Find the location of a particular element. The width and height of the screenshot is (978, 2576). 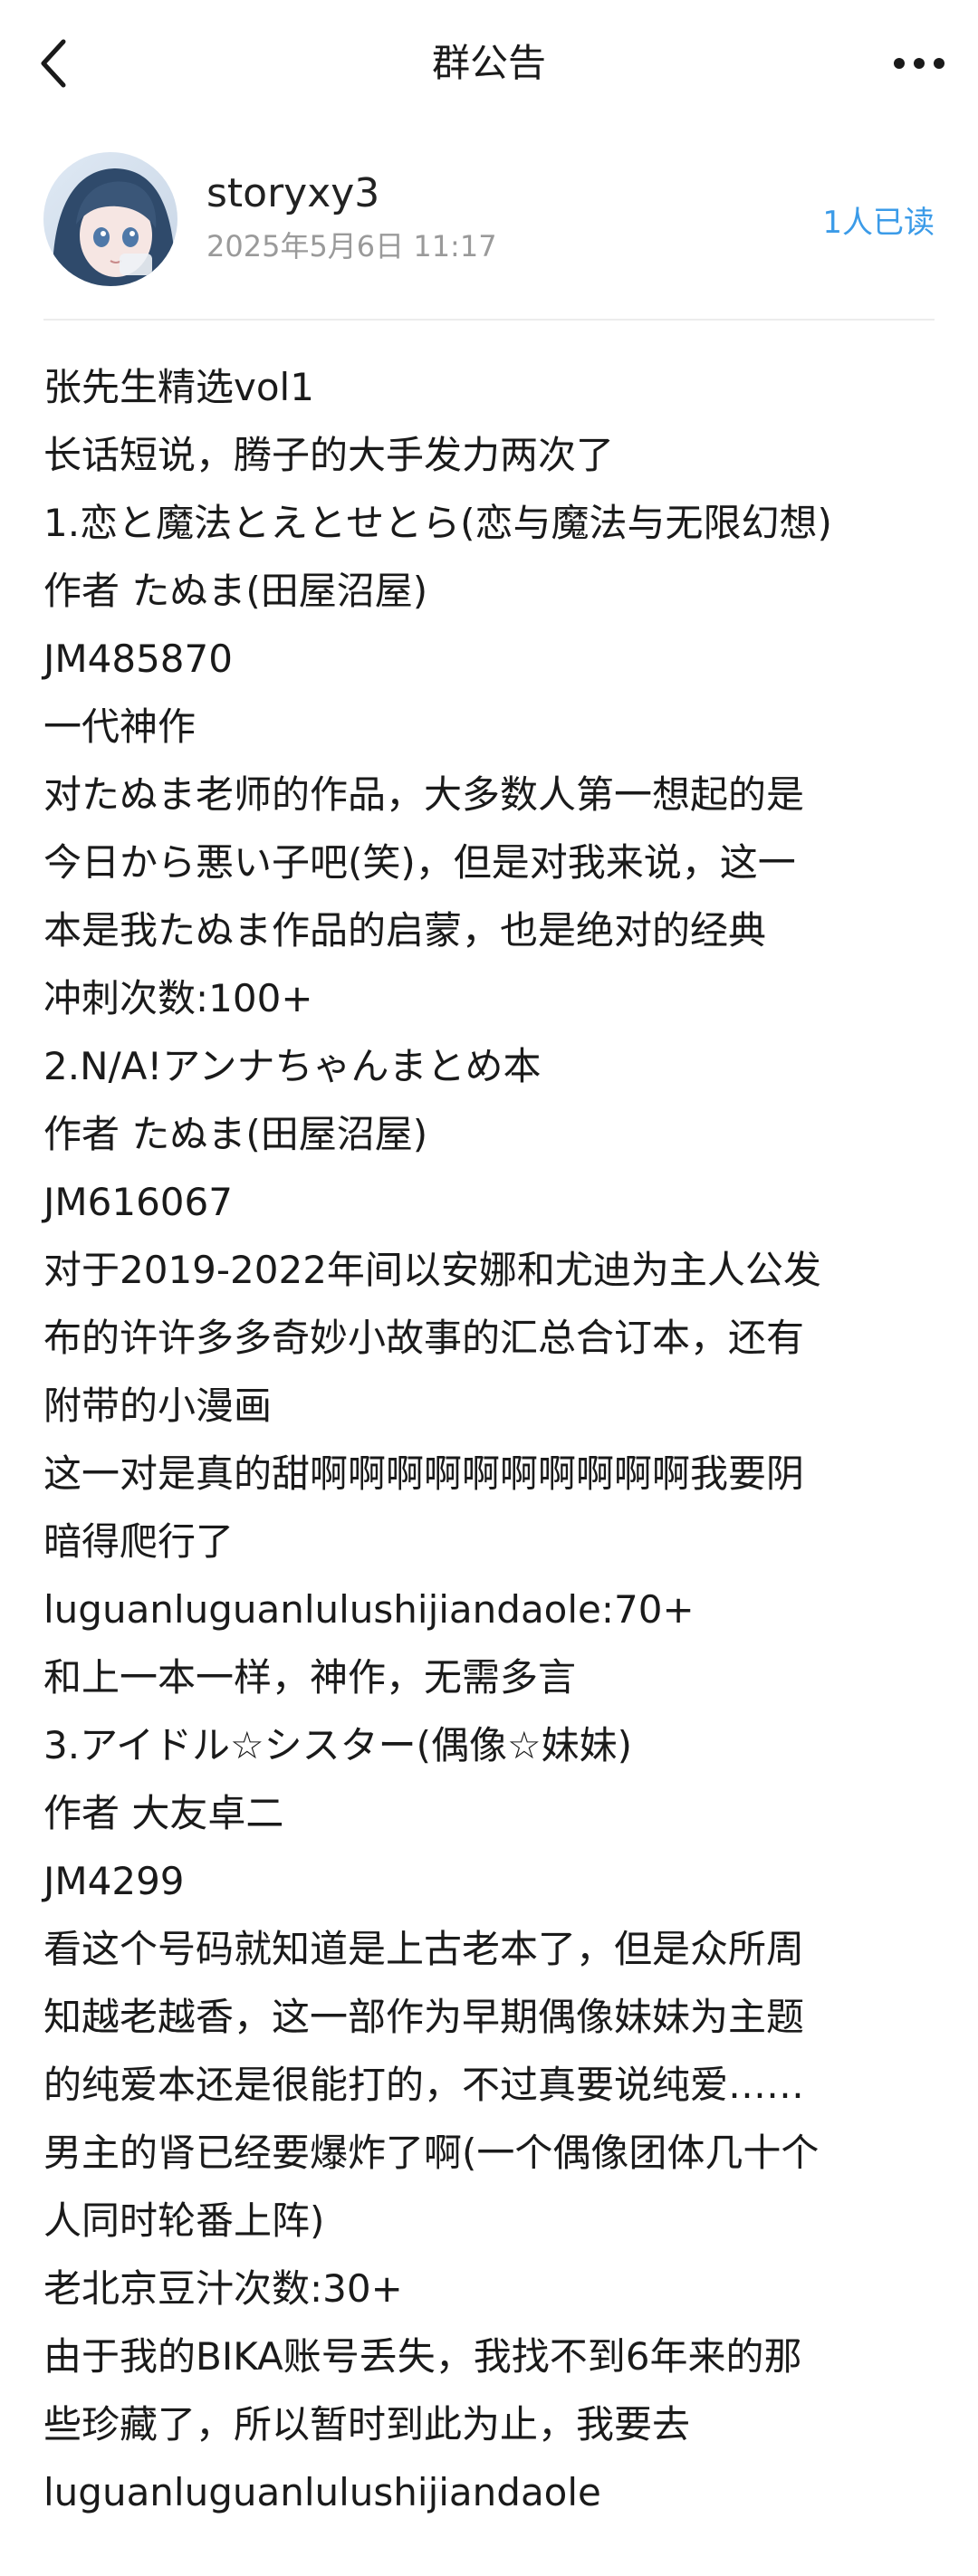

post-header: storyxy3 2025年5月6日 11:17 1人已读 is located at coordinates (489, 236).